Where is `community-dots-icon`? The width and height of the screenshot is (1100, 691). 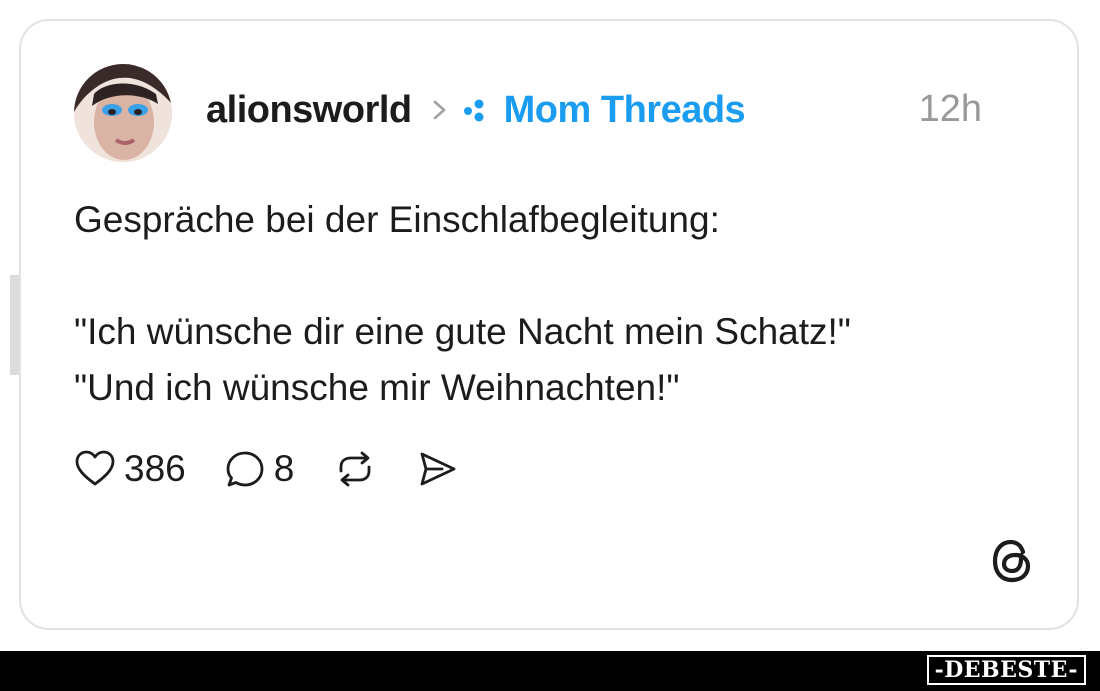
community-dots-icon is located at coordinates (478, 110).